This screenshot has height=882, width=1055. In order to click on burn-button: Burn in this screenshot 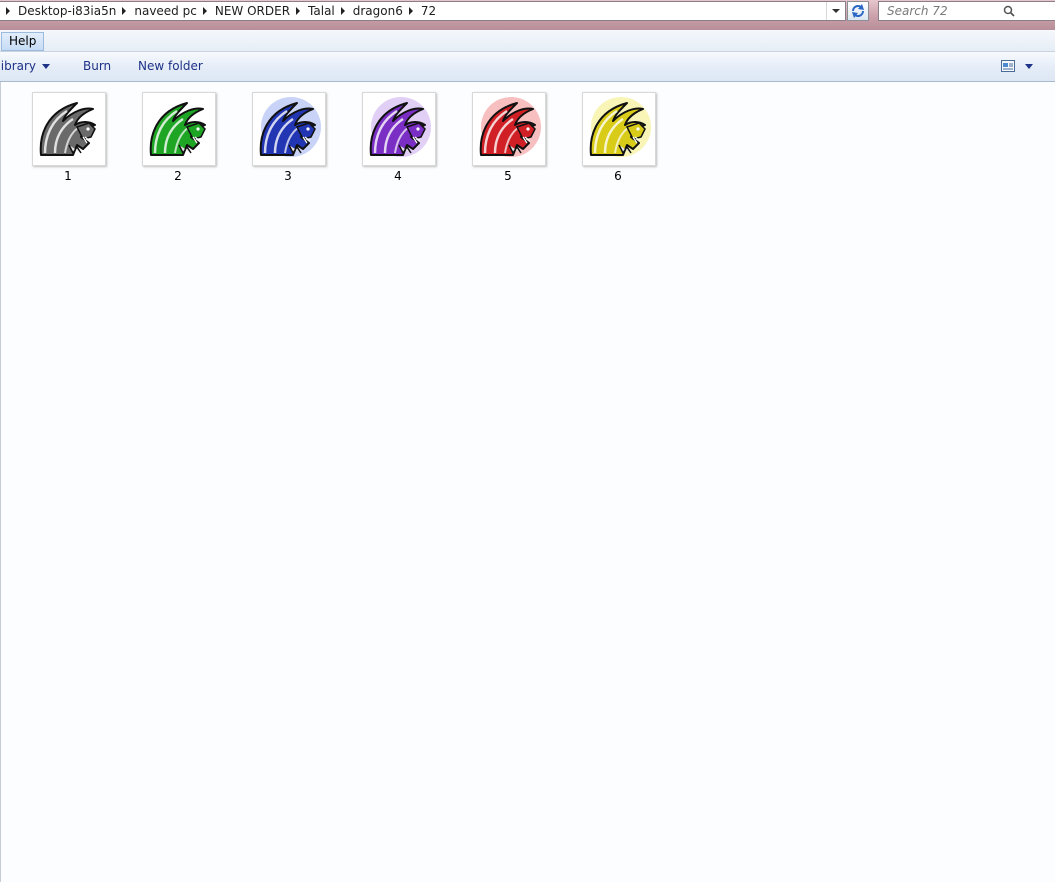, I will do `click(97, 66)`.